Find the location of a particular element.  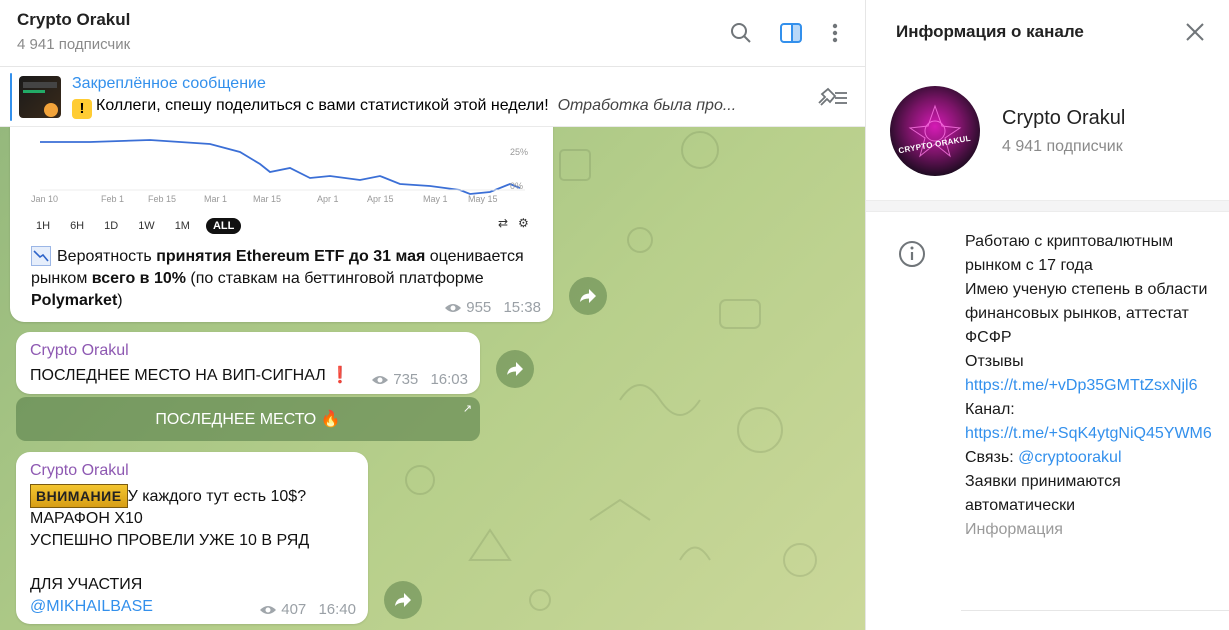

info-panel-title: Информация о канале is located at coordinates (990, 31).